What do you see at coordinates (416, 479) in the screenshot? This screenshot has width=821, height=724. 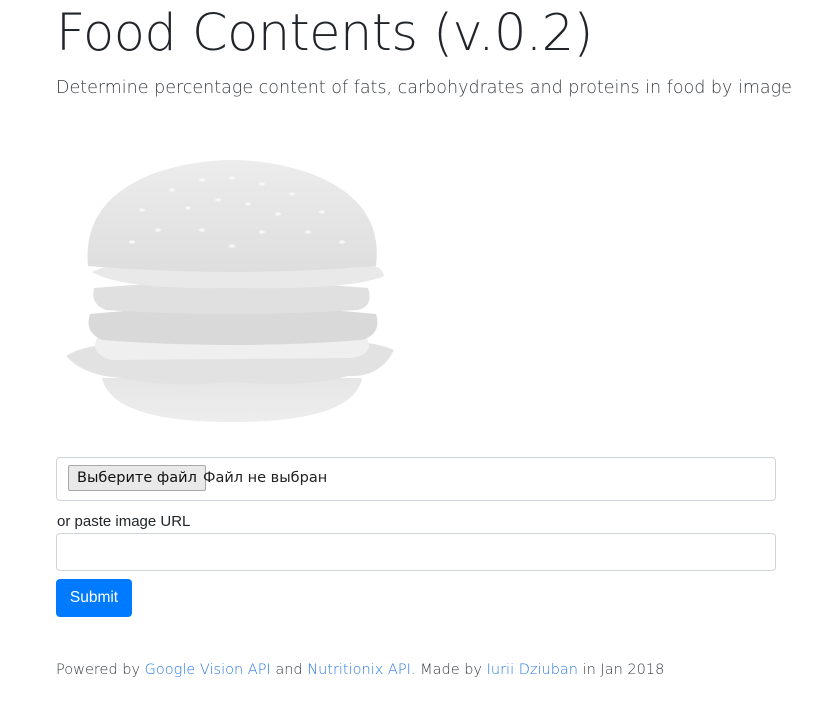 I see `file-upload-field: Выберите файл Файл не выбран` at bounding box center [416, 479].